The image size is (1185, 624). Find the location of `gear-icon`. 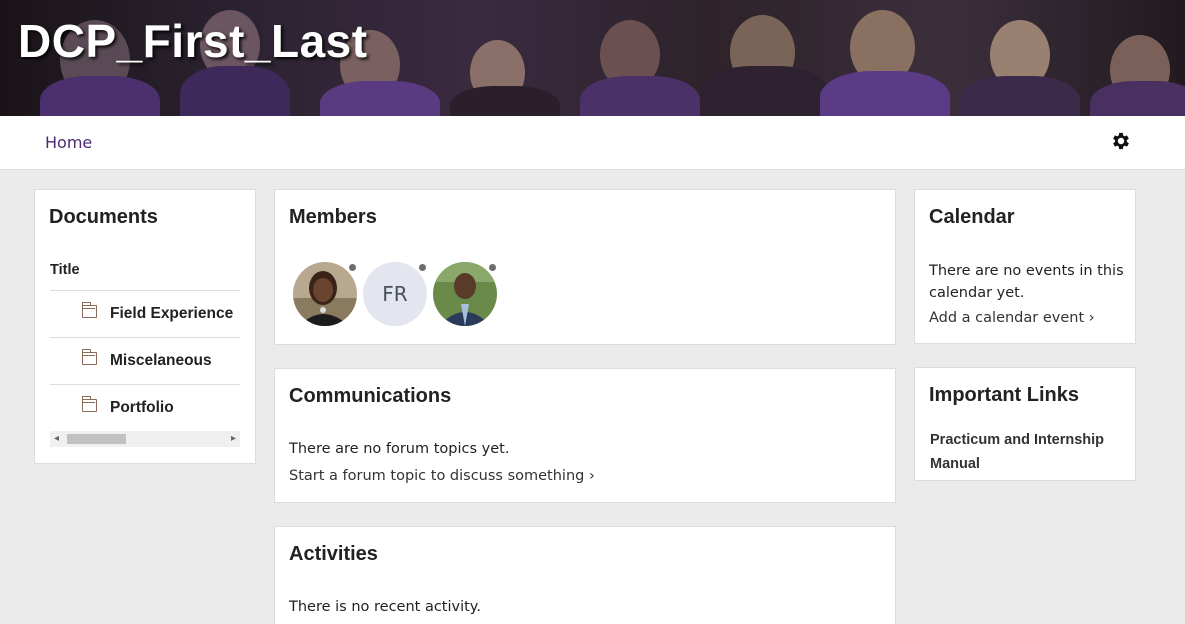

gear-icon is located at coordinates (1121, 141).